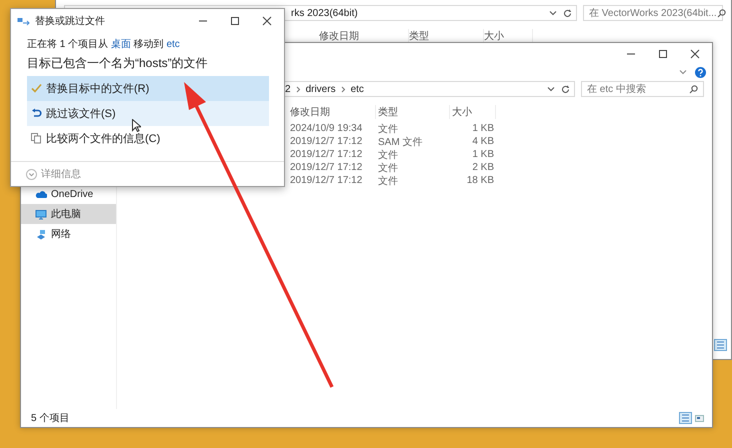 The image size is (732, 448). Describe the element at coordinates (68, 194) in the screenshot. I see `nav-item: OneDrive` at that location.